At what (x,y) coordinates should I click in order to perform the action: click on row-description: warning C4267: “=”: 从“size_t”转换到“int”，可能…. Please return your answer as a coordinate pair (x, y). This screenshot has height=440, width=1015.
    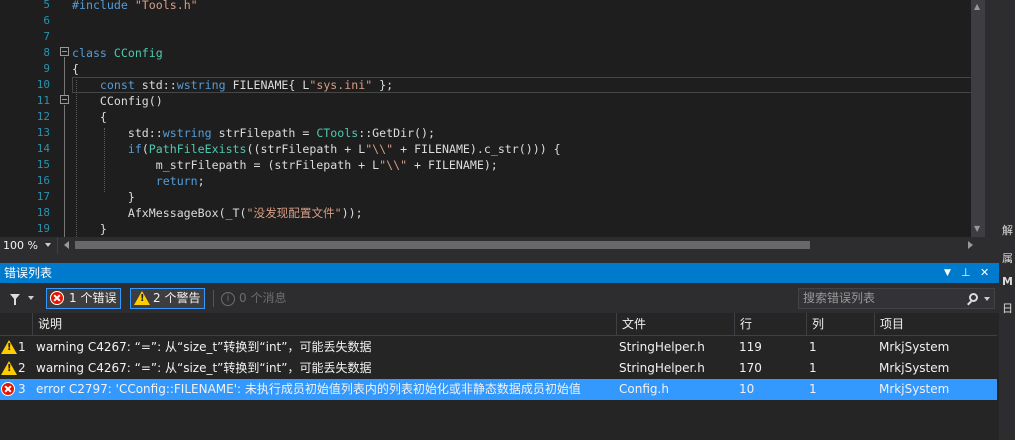
    Looking at the image, I should click on (204, 347).